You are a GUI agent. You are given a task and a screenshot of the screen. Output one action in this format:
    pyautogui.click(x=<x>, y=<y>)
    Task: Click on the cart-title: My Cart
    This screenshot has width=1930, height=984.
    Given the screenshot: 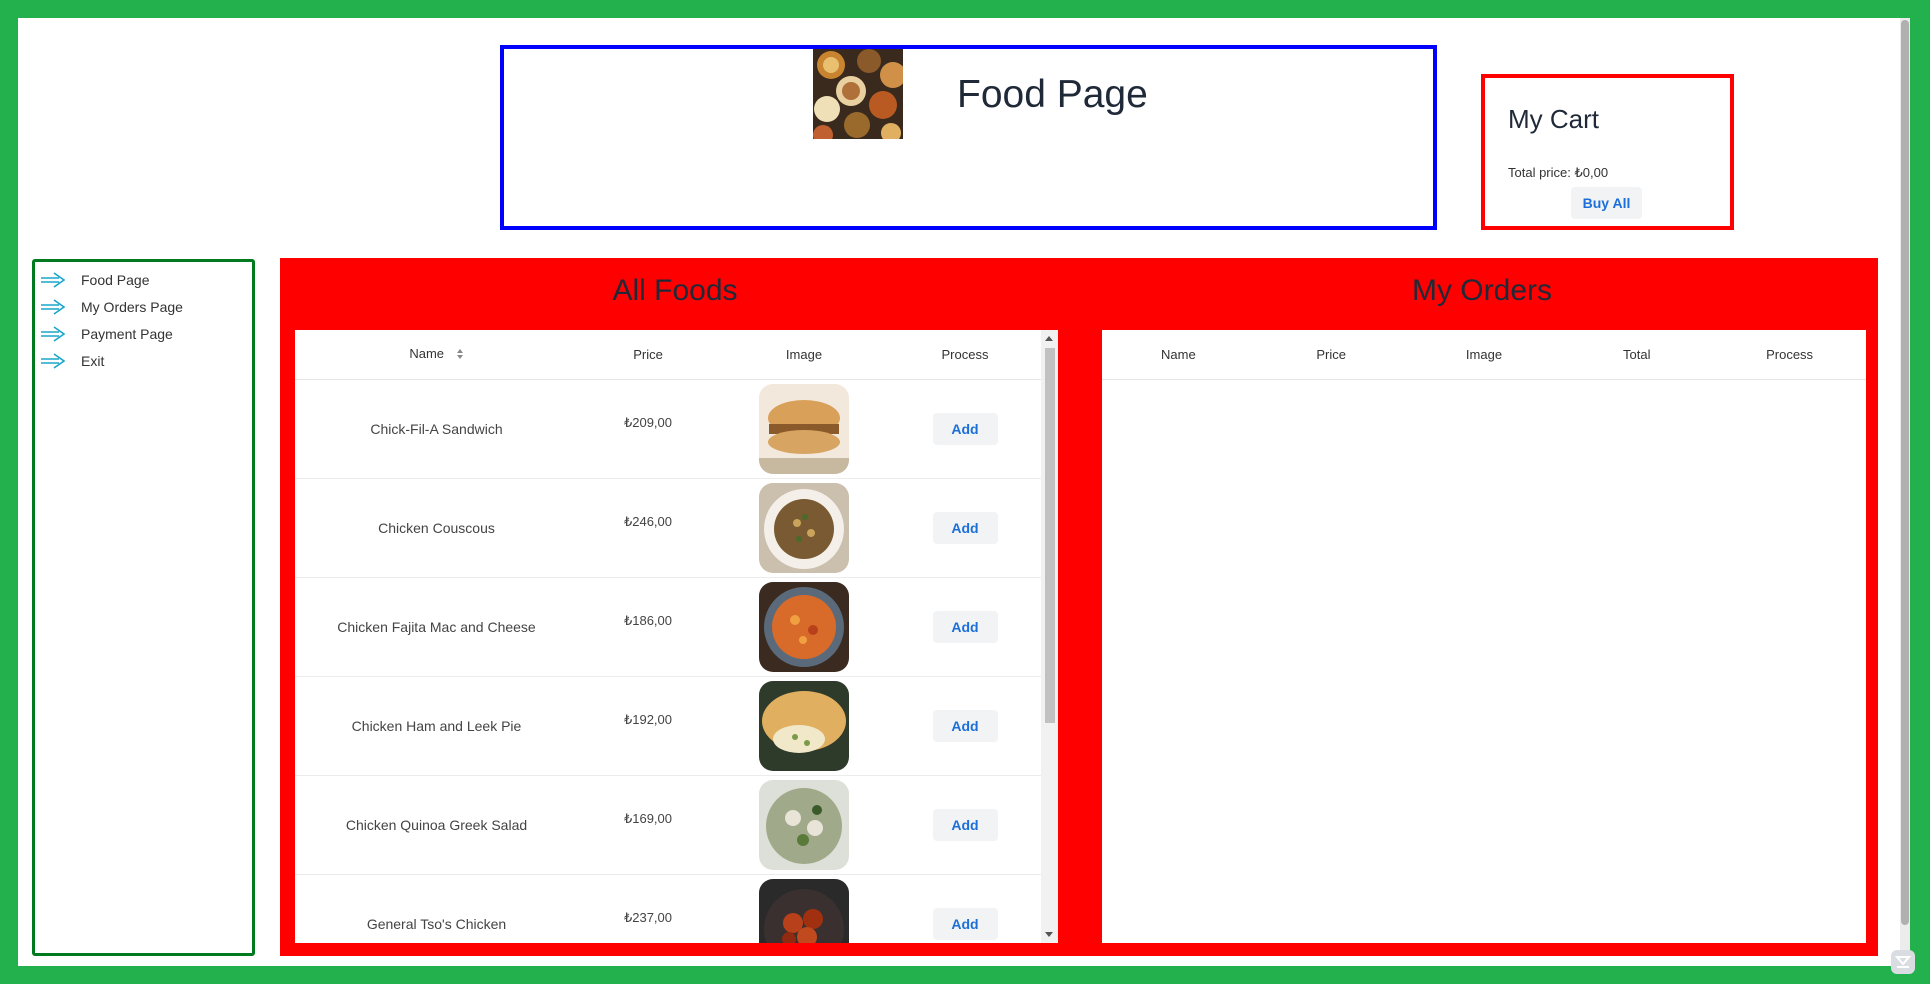 What is the action you would take?
    pyautogui.click(x=1553, y=119)
    